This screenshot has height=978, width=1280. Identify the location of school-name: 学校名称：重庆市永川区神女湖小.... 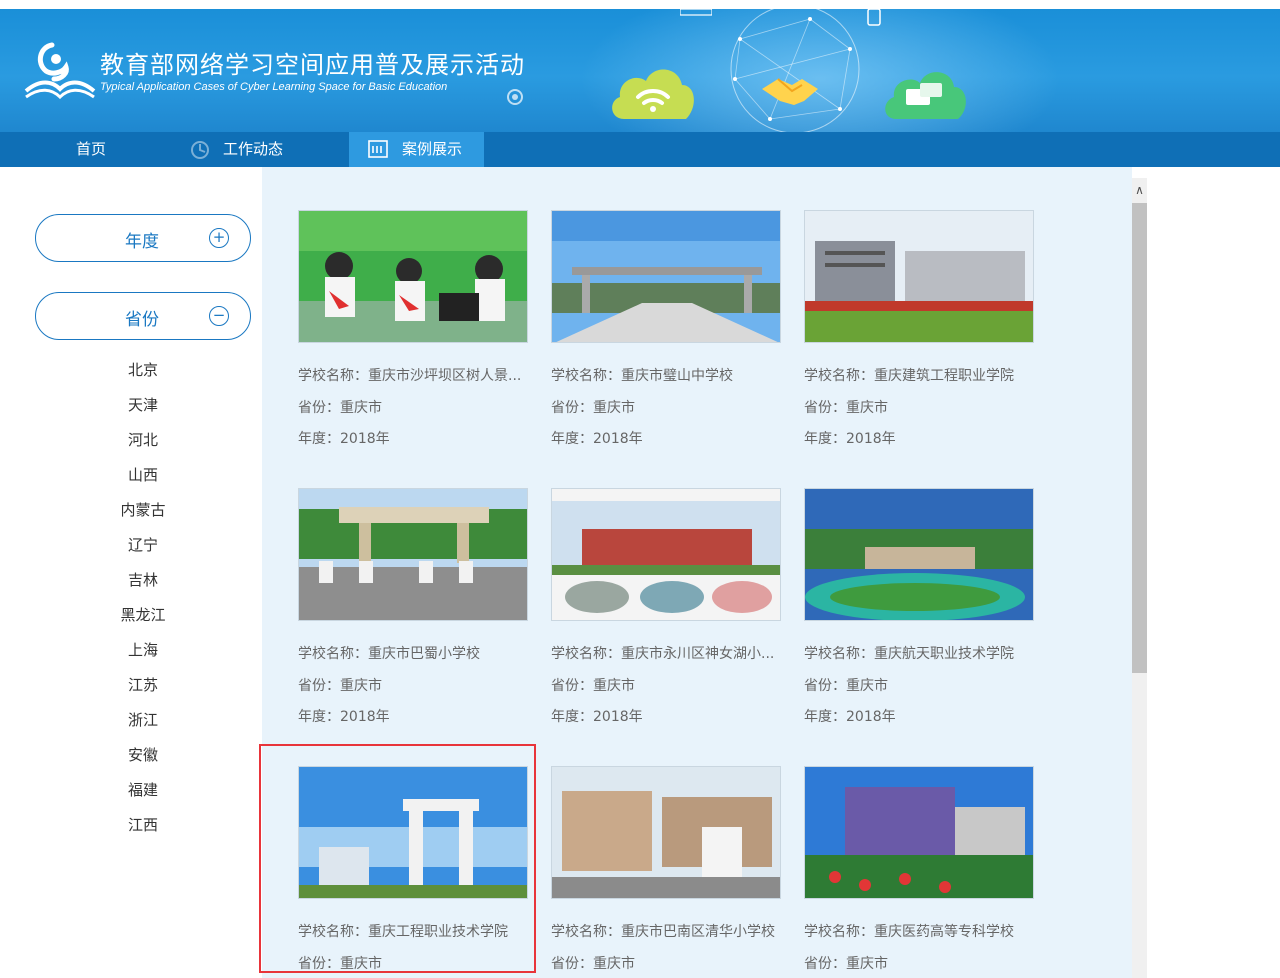
(663, 654).